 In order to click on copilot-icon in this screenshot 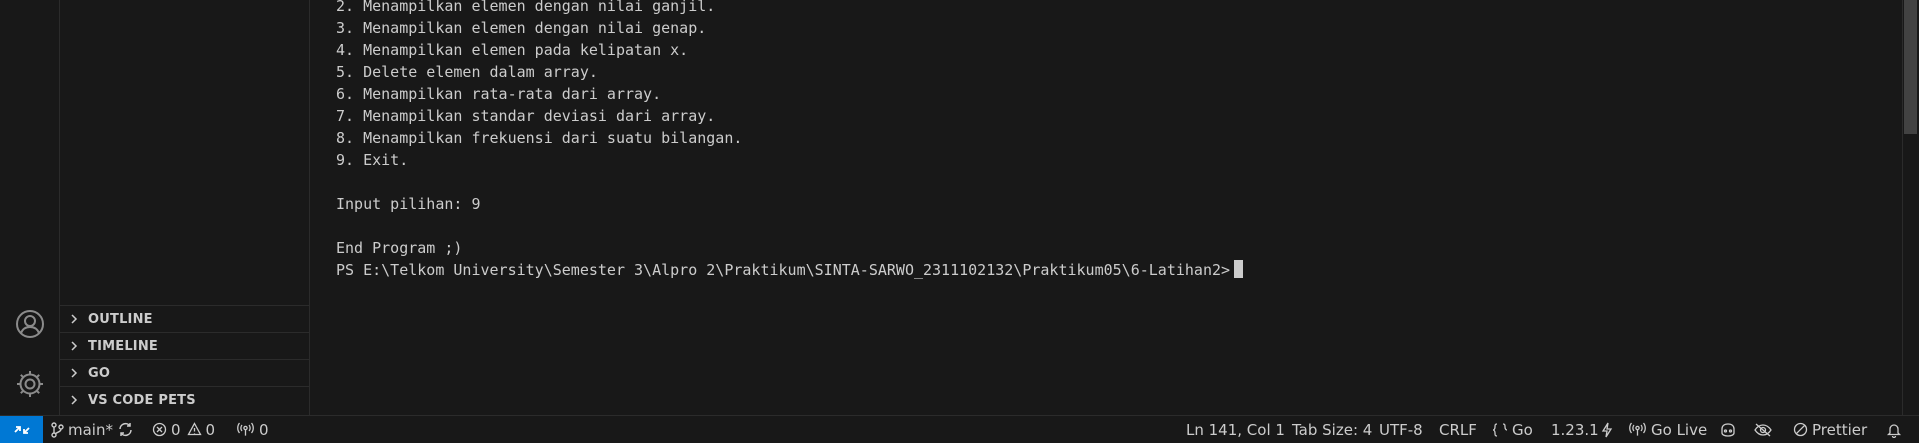, I will do `click(1728, 429)`.